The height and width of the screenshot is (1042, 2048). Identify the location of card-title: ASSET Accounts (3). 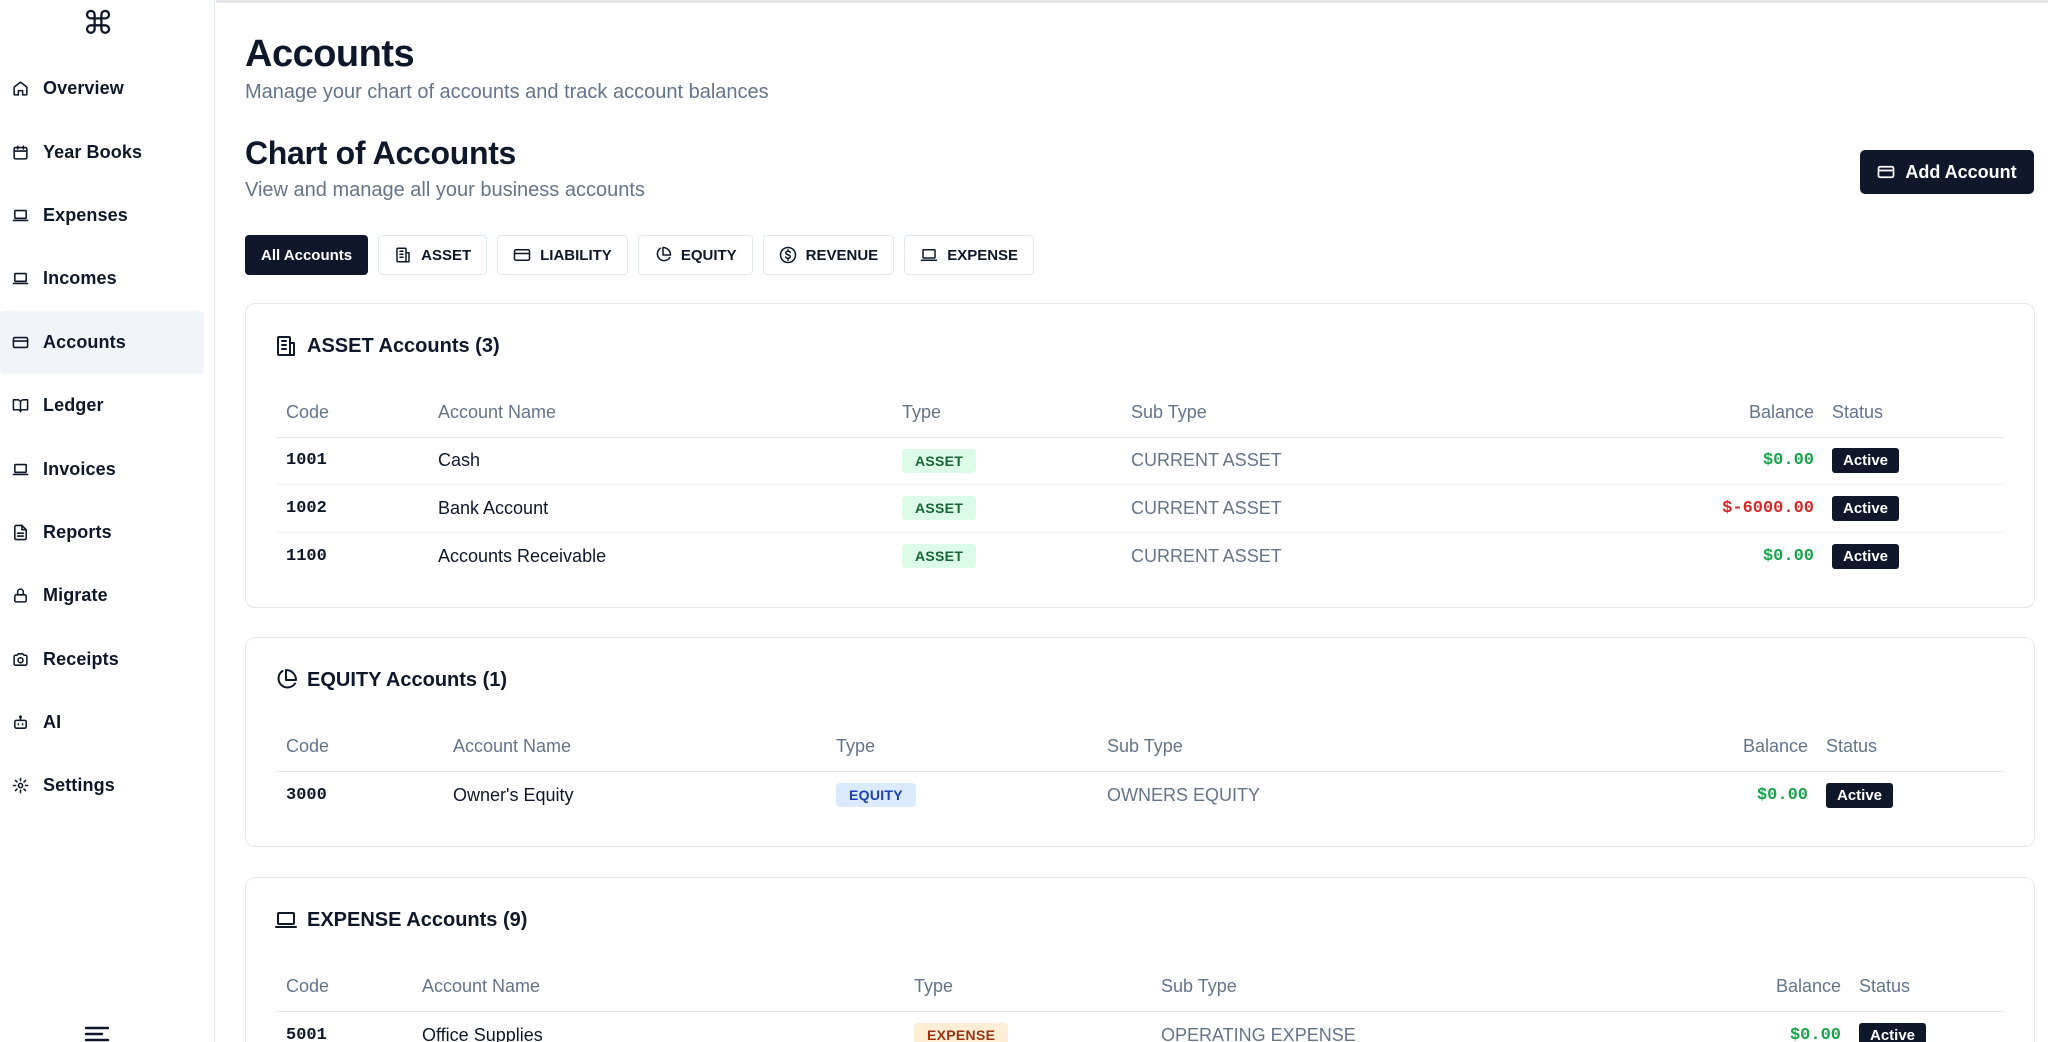
(387, 346).